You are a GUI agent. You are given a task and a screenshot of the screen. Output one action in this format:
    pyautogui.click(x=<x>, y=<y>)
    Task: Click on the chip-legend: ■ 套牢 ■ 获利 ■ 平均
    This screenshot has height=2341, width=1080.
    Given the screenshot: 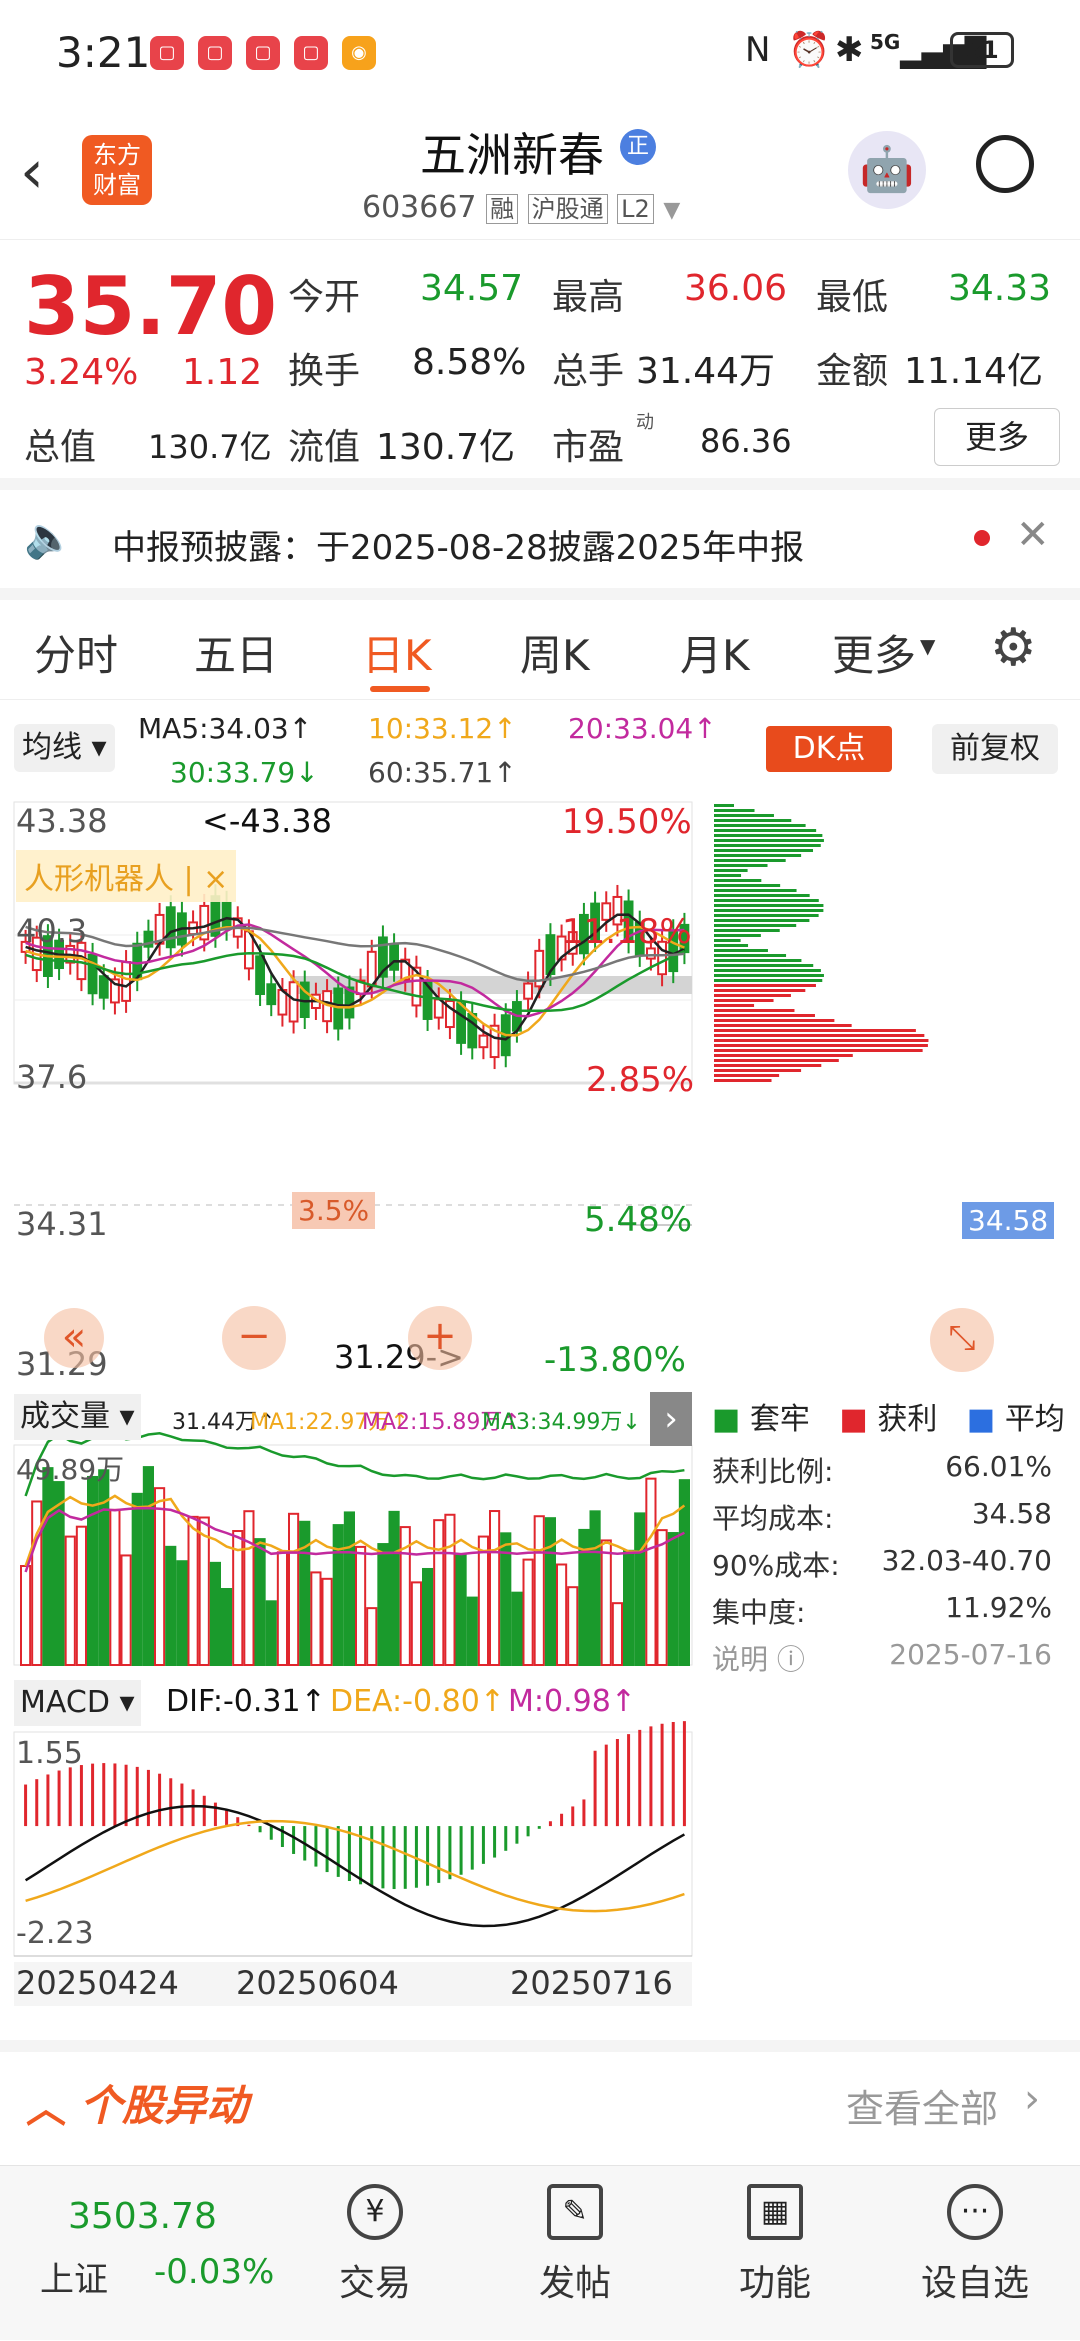 What is the action you would take?
    pyautogui.click(x=888, y=1419)
    